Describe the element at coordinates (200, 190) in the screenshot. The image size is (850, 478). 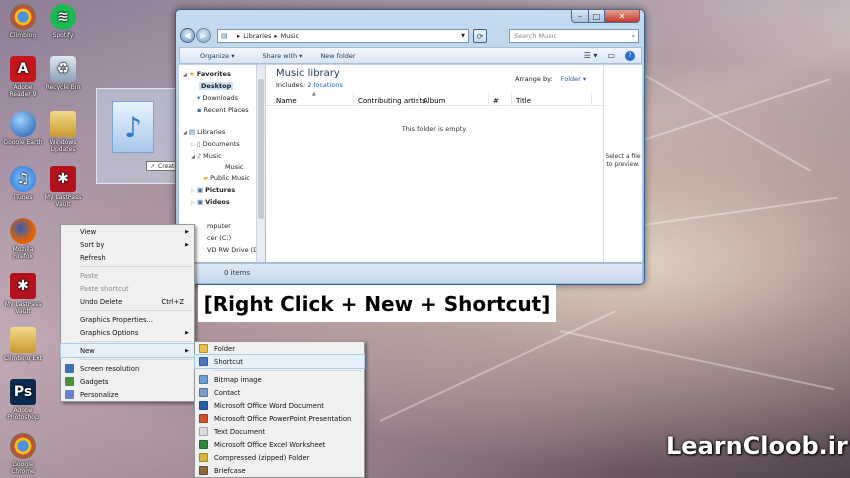
I see `pictures-icon: ▣` at that location.